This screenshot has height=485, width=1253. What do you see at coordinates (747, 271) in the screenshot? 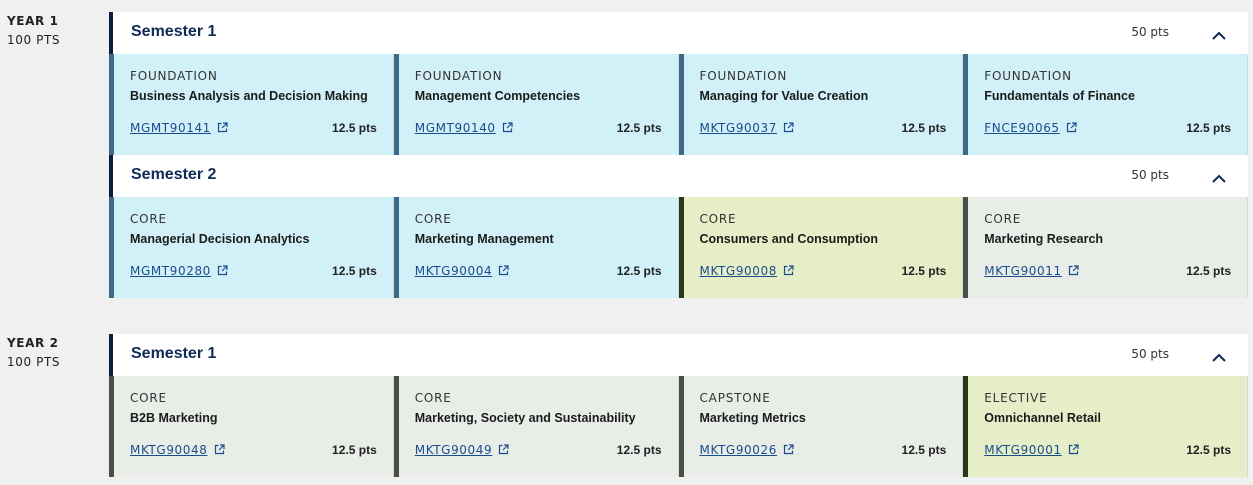
I see `subject-code-link: MKTG90008` at bounding box center [747, 271].